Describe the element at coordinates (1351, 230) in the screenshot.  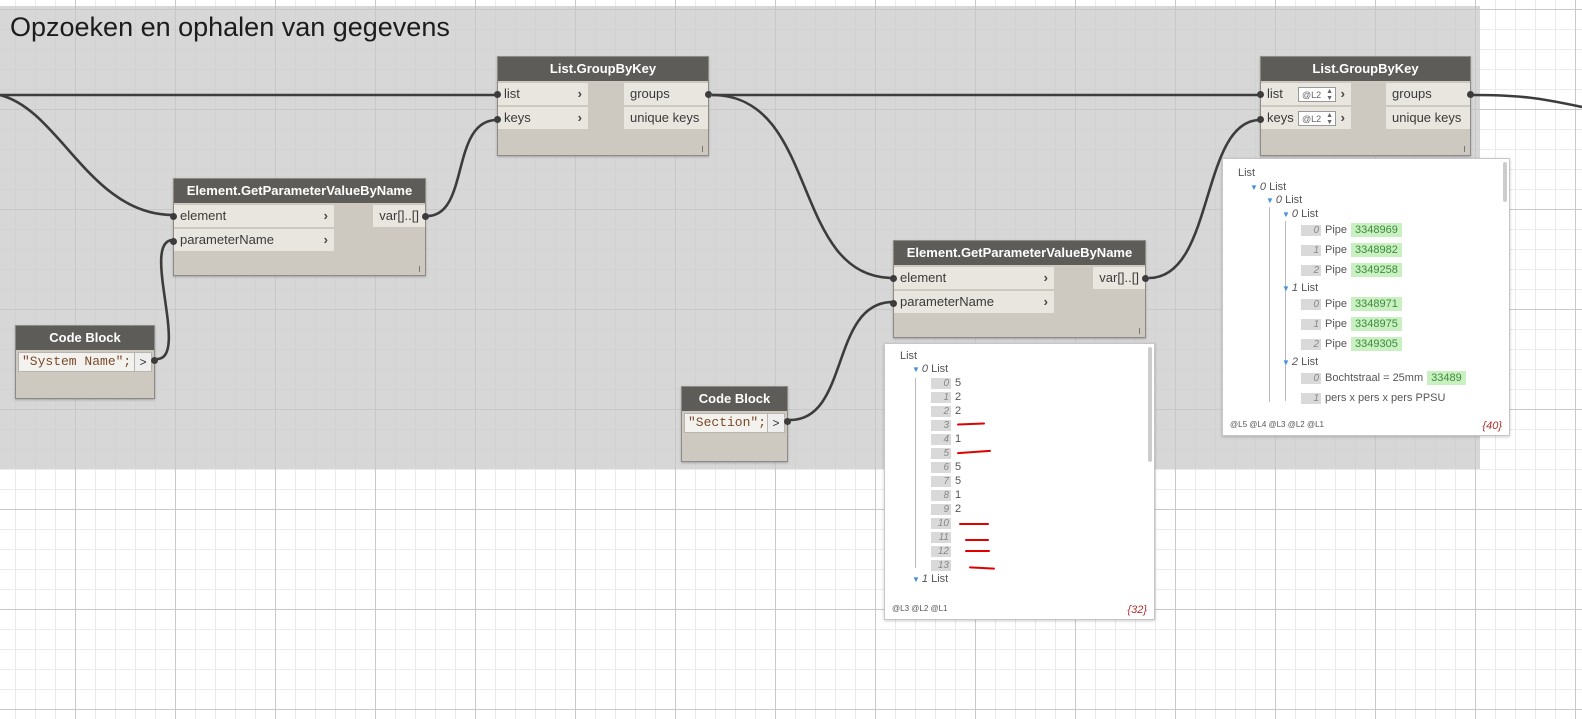
I see `list-item: 0 Pipe 3348969` at that location.